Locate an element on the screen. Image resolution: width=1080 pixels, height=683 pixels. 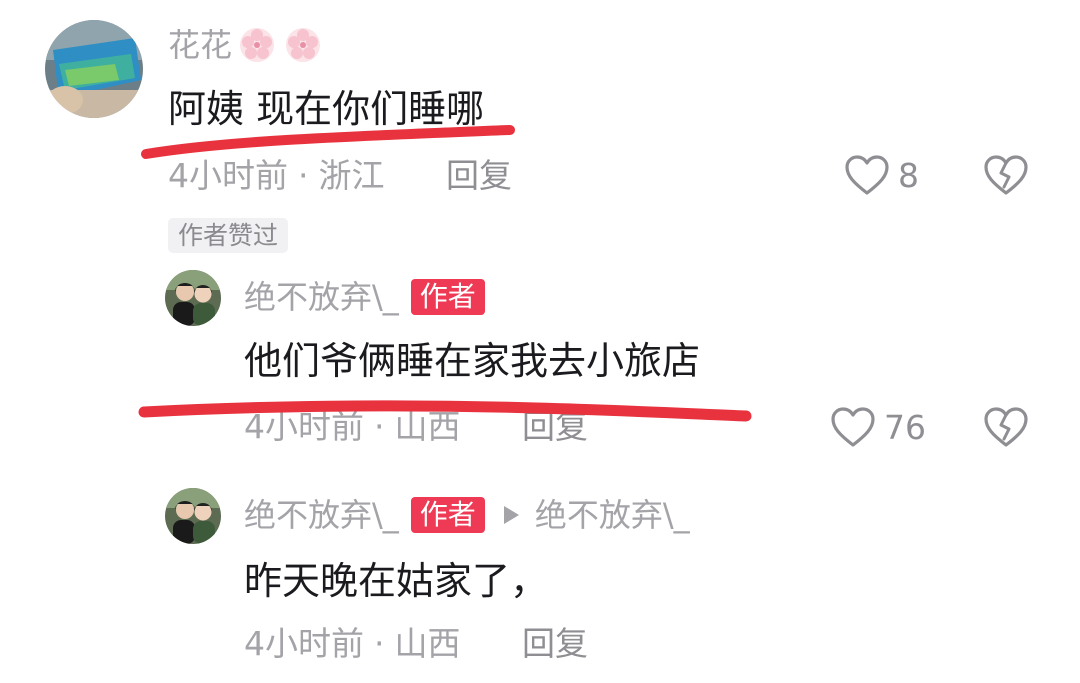
like-button: 8 is located at coordinates (881, 175).